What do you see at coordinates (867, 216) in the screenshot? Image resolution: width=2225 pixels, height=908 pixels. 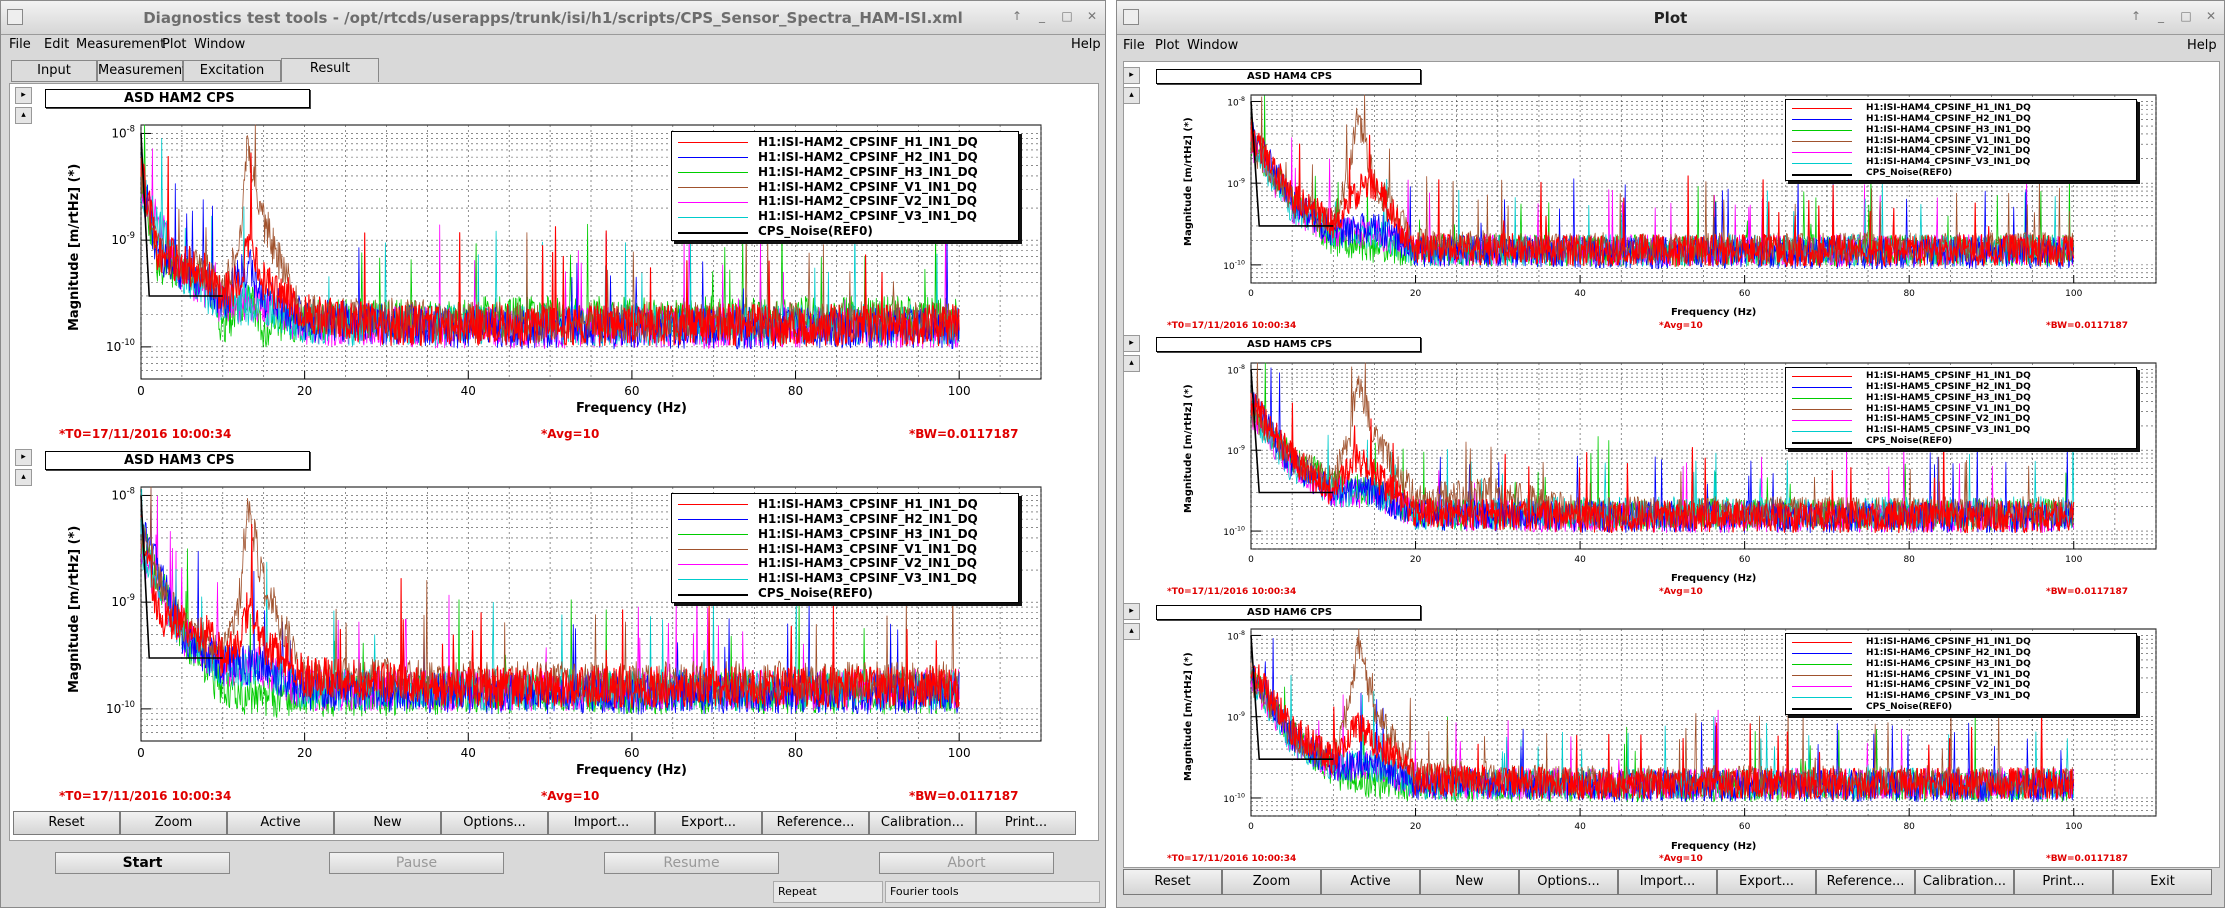 I see `legend-label: H1:ISI-HAM2_CPSINF_V3_IN1_DQ` at bounding box center [867, 216].